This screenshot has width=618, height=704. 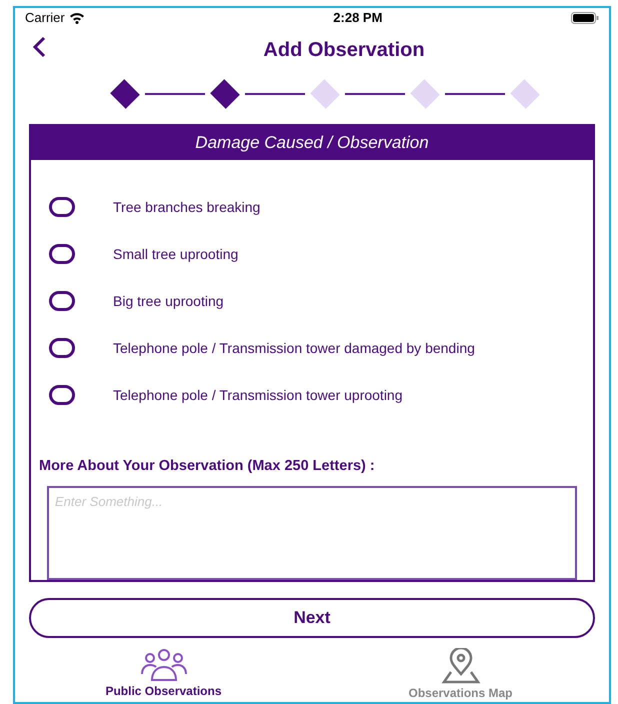 I want to click on map-pin-icon, so click(x=460, y=666).